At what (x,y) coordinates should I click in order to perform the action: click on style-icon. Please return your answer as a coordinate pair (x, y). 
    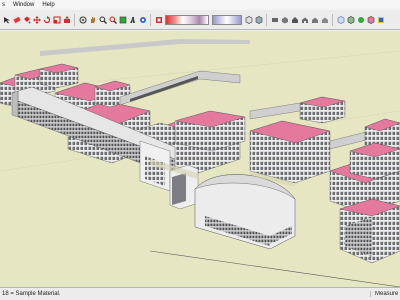
    Looking at the image, I should click on (158, 20).